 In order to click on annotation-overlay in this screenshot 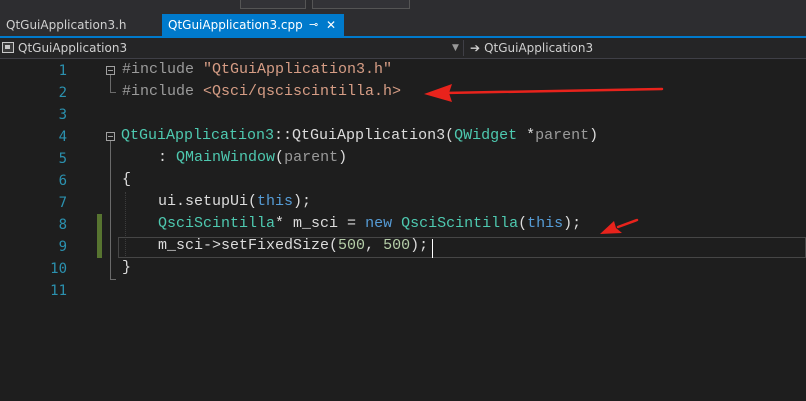, I will do `click(544, 159)`.